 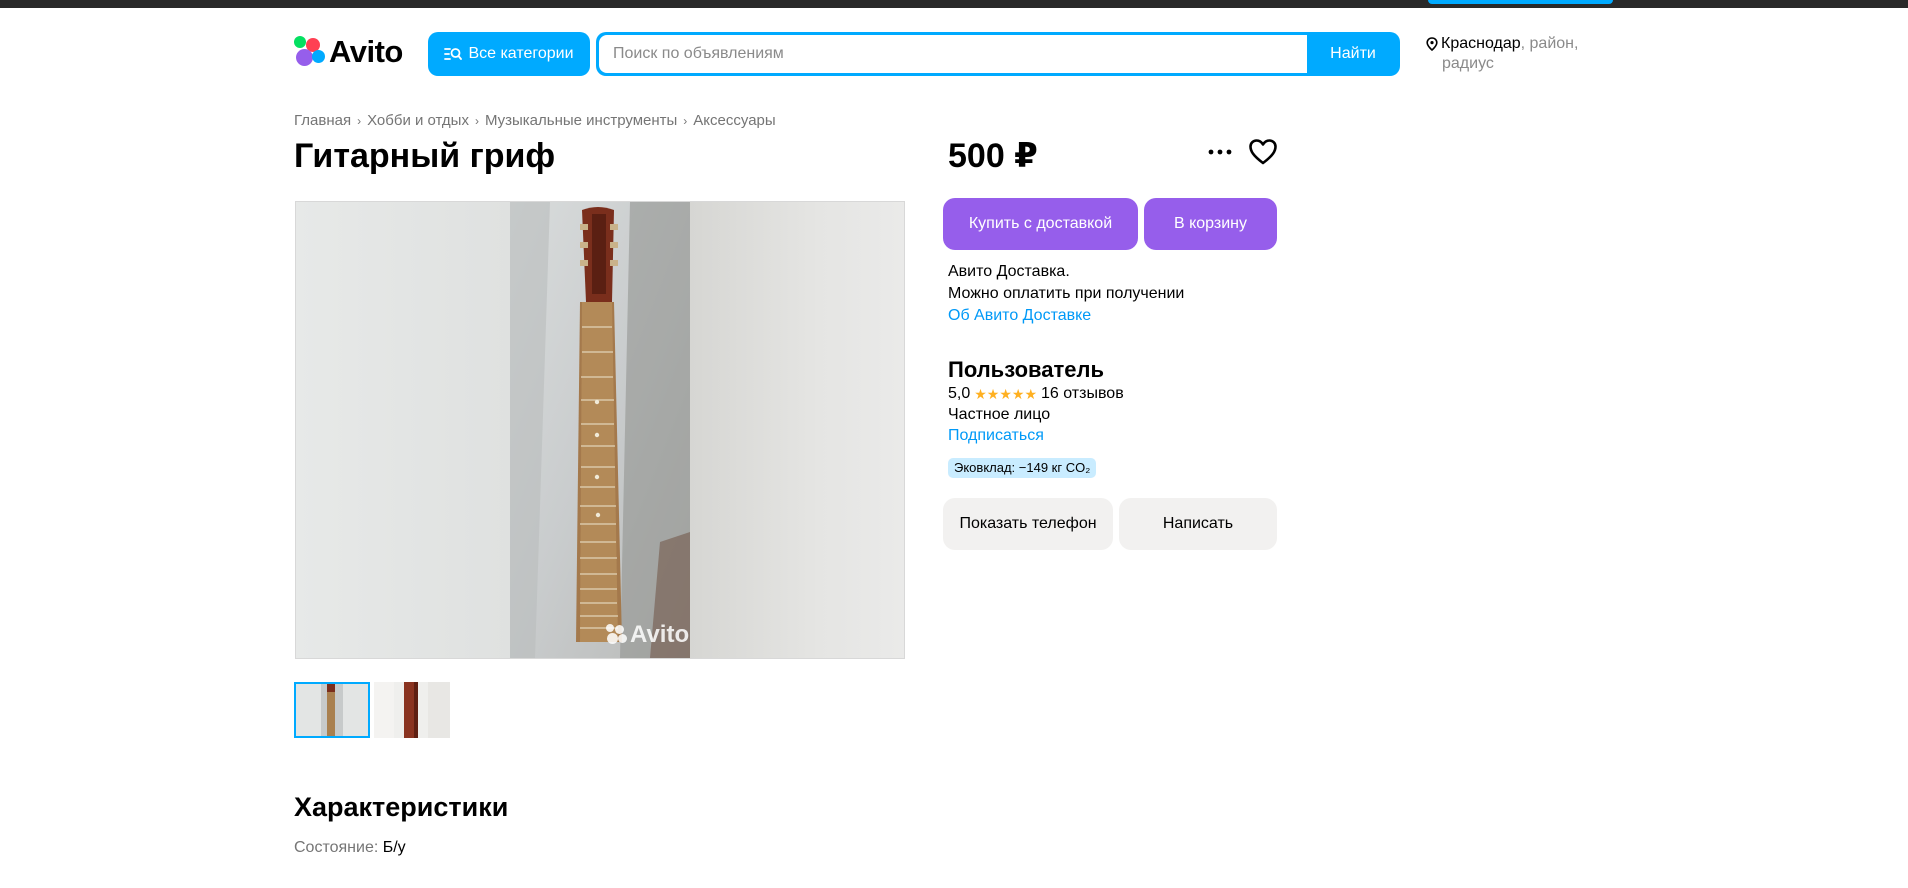 I want to click on avito-logo: Avito, so click(x=348, y=51).